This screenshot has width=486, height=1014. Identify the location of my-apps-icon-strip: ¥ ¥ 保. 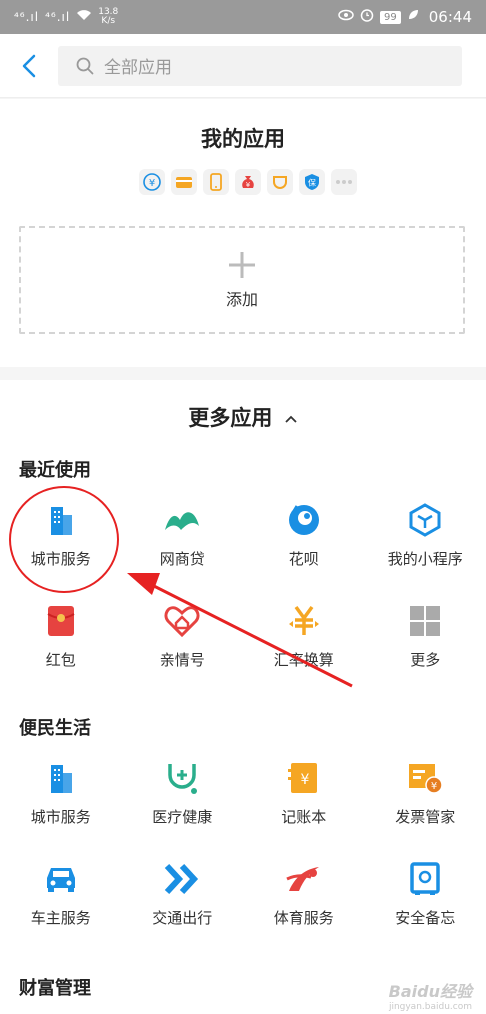
(248, 182).